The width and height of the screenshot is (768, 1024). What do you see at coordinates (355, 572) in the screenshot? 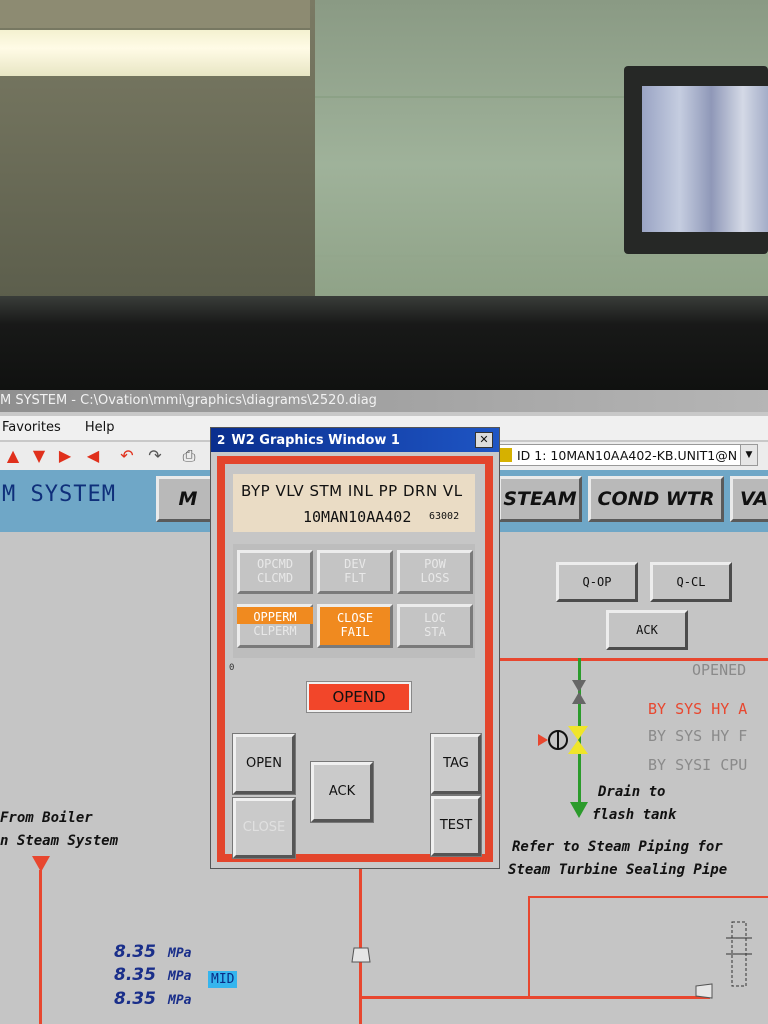
I see `status-cell-dev-flt: DEV FLT` at bounding box center [355, 572].